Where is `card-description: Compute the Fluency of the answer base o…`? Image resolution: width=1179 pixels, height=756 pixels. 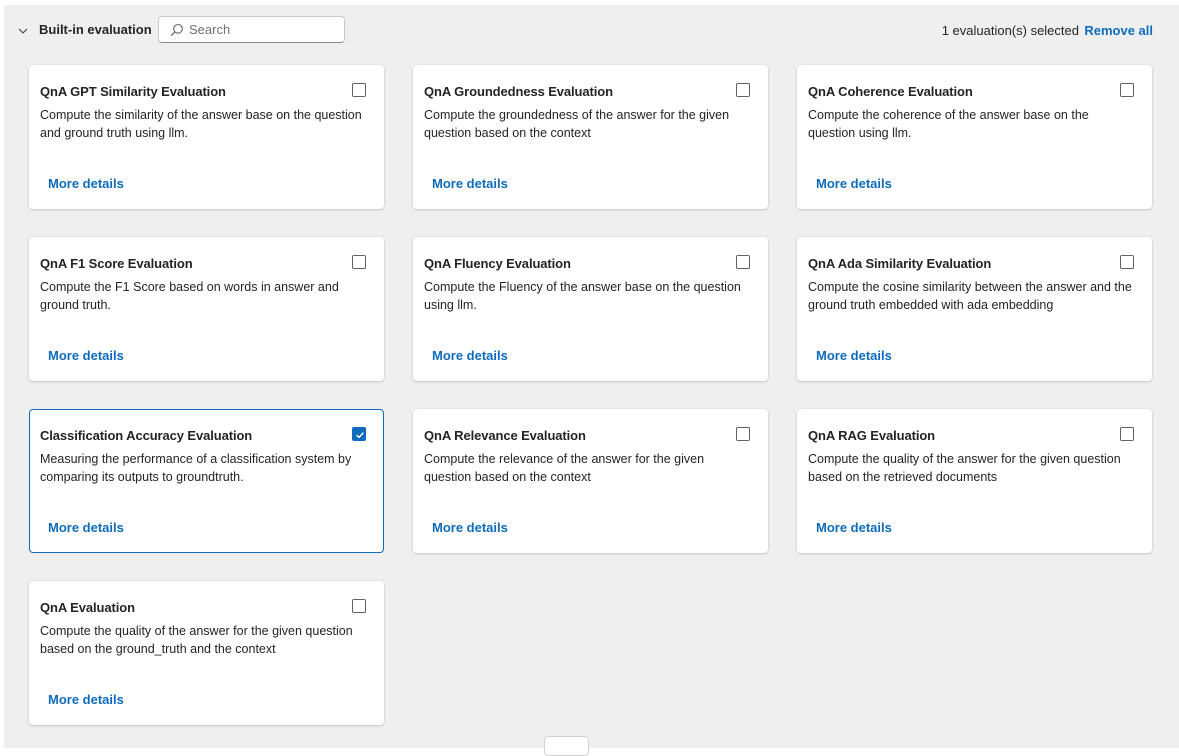 card-description: Compute the Fluency of the answer base o… is located at coordinates (582, 296).